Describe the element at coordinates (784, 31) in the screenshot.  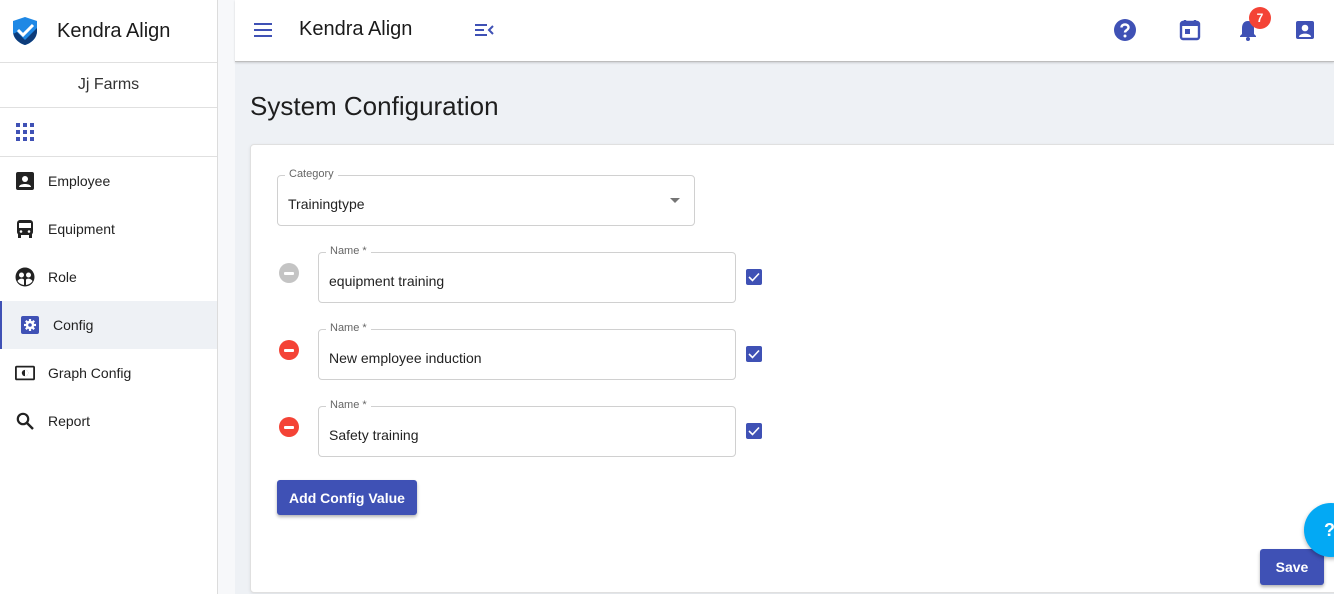
I see `top-bar: Kendra Align 7` at that location.